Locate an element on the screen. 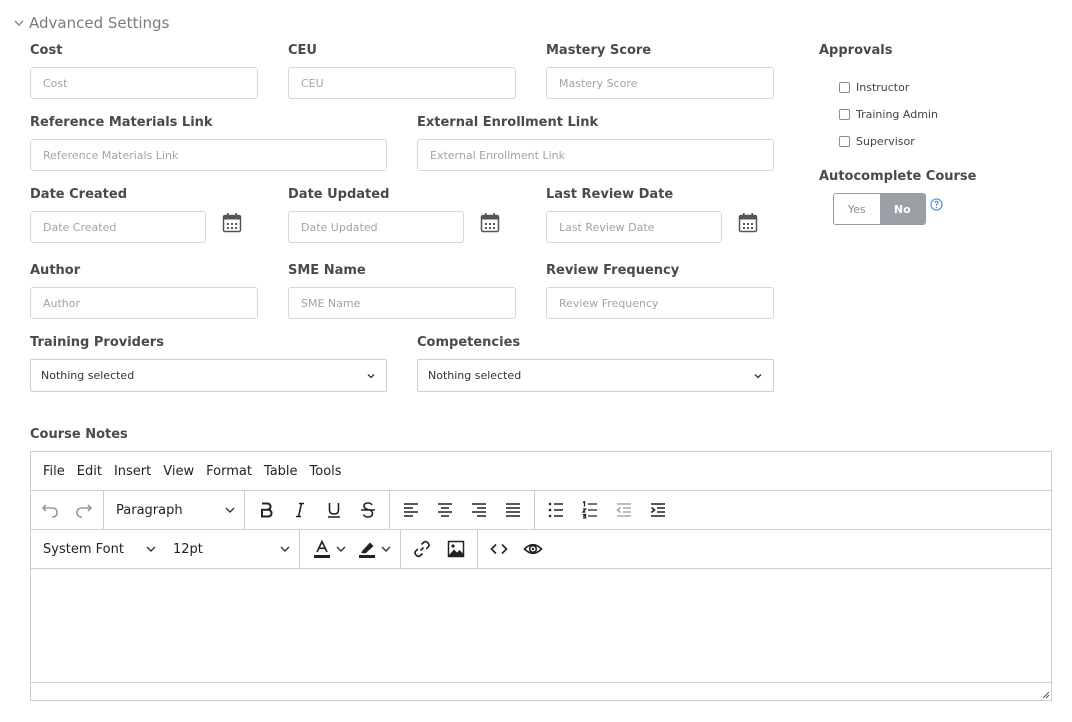 This screenshot has width=1072, height=722. autocomplete-no-button: No is located at coordinates (902, 209).